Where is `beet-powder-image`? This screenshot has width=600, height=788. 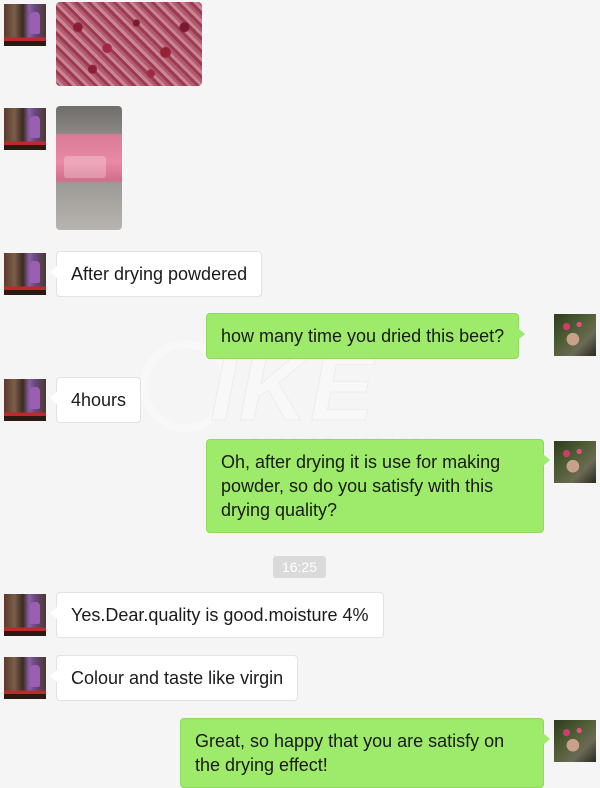
beet-powder-image is located at coordinates (89, 168).